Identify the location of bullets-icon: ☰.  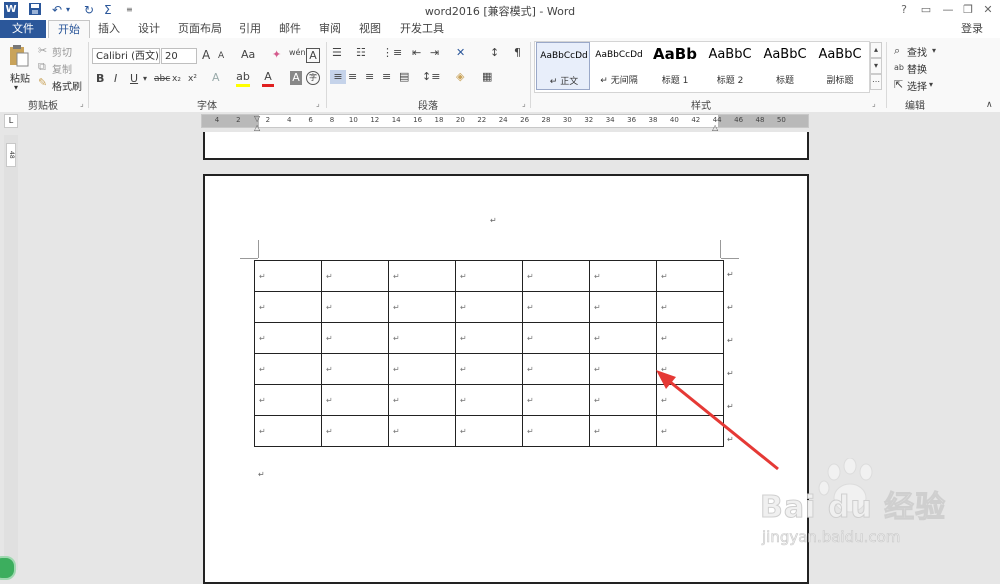
(337, 53).